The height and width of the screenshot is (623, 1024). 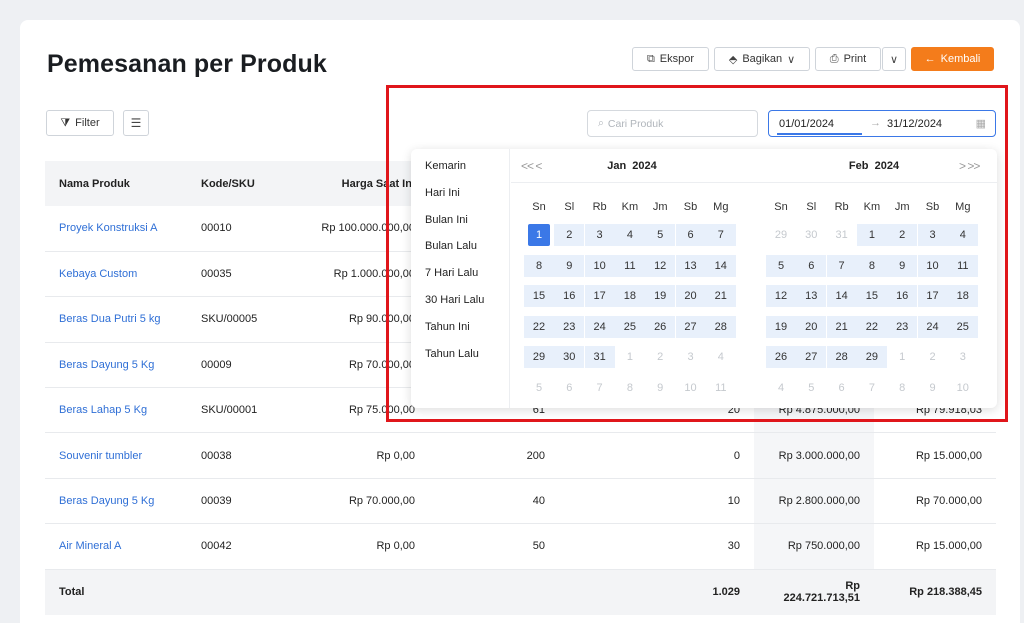 I want to click on print-button: ⎙ Print, so click(x=848, y=59).